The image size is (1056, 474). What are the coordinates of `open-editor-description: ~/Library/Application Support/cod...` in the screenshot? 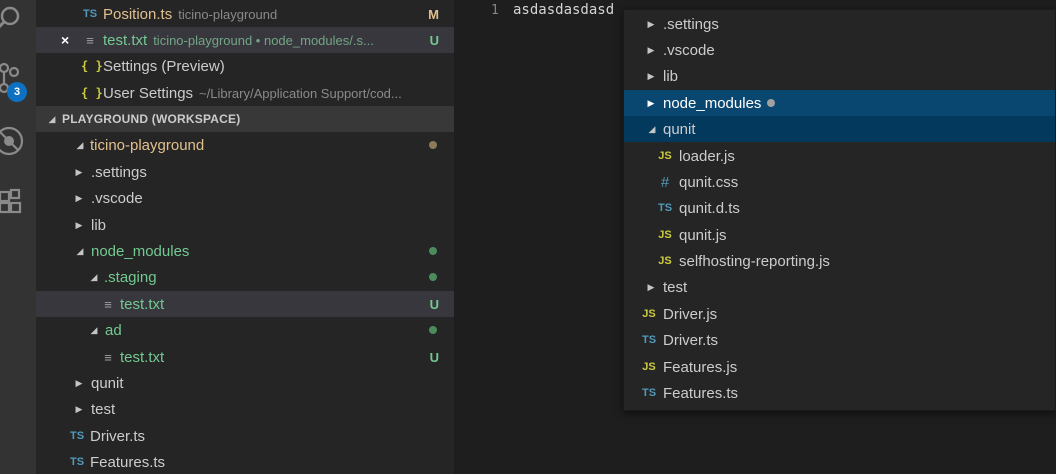 It's located at (300, 93).